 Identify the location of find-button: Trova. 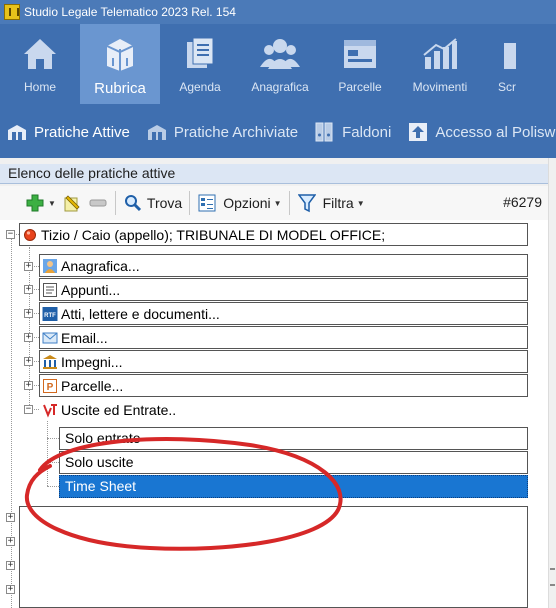
(152, 203).